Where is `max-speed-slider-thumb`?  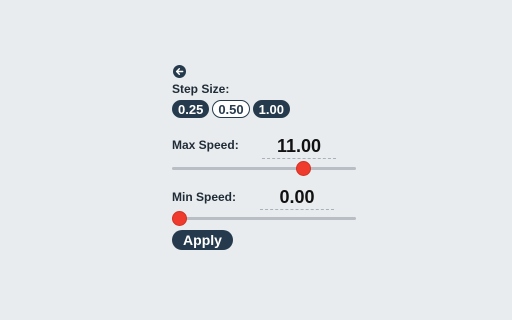 max-speed-slider-thumb is located at coordinates (303, 168).